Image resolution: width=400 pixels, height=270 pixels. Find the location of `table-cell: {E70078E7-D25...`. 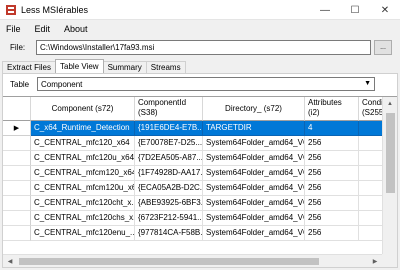

table-cell: {E70078E7-D25... is located at coordinates (169, 143).